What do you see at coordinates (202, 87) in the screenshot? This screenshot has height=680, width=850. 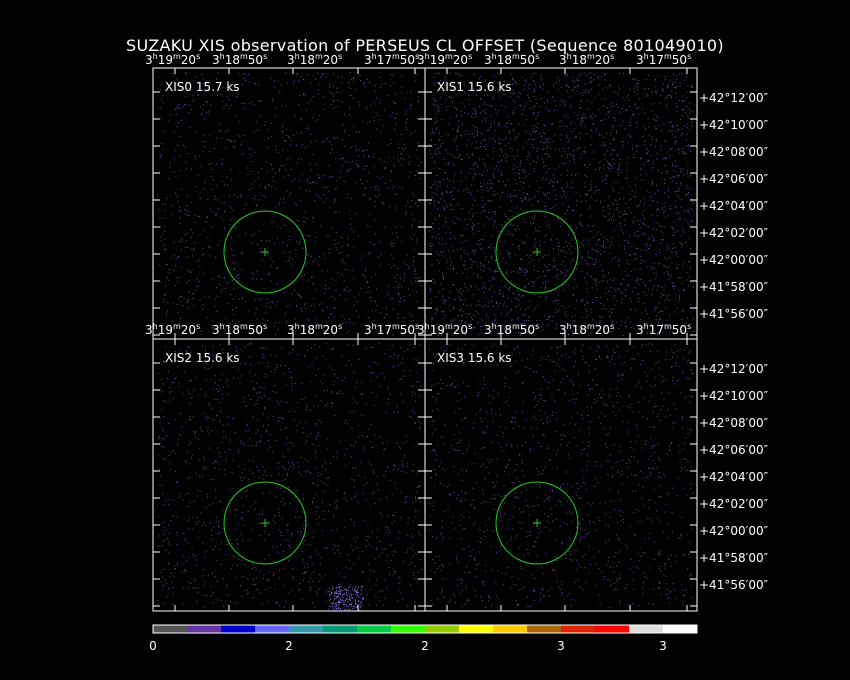 I see `panel-label: XIS0 15.7 ks` at bounding box center [202, 87].